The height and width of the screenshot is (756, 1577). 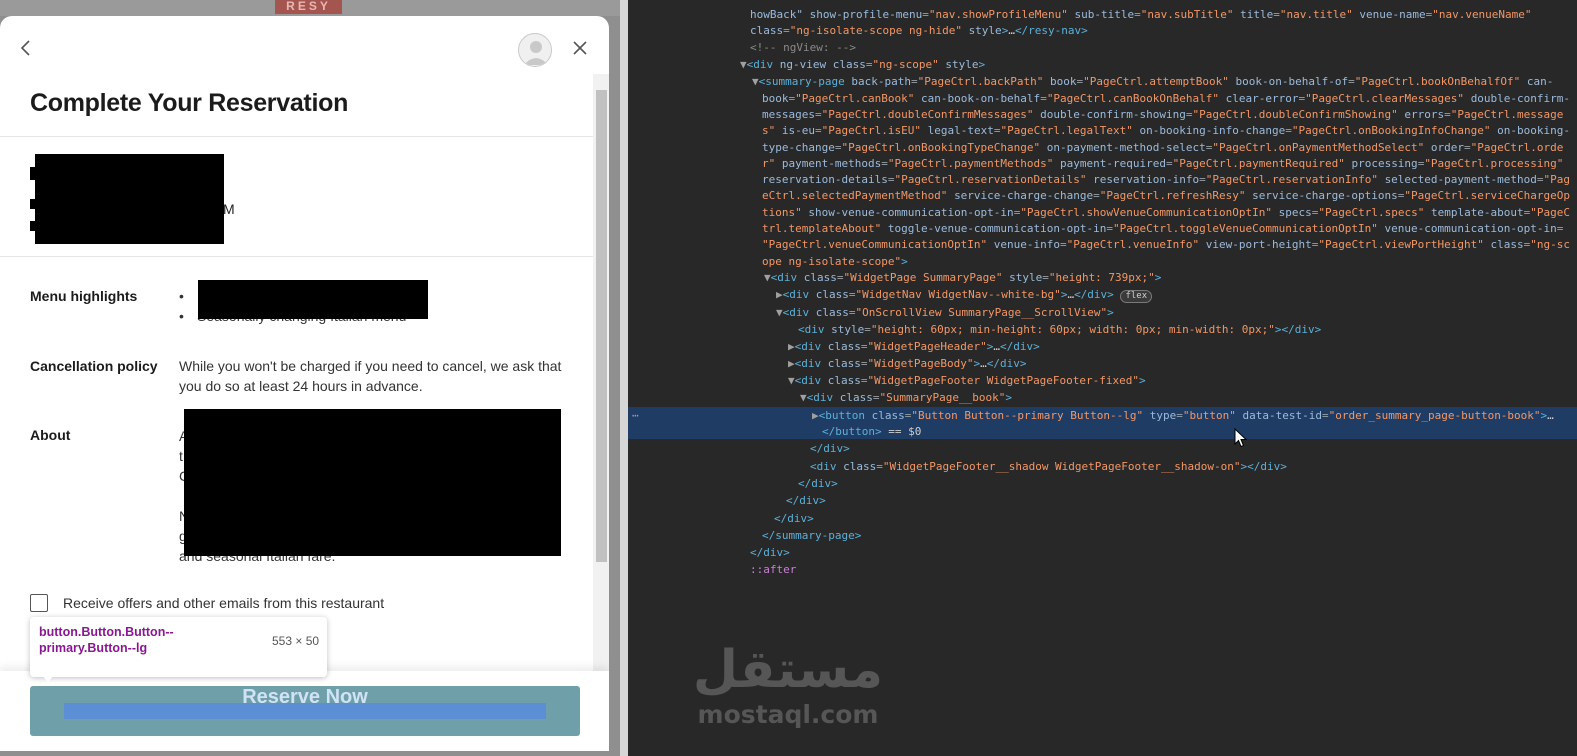 I want to click on code-line-selected: </button> == $0, so click(x=871, y=432).